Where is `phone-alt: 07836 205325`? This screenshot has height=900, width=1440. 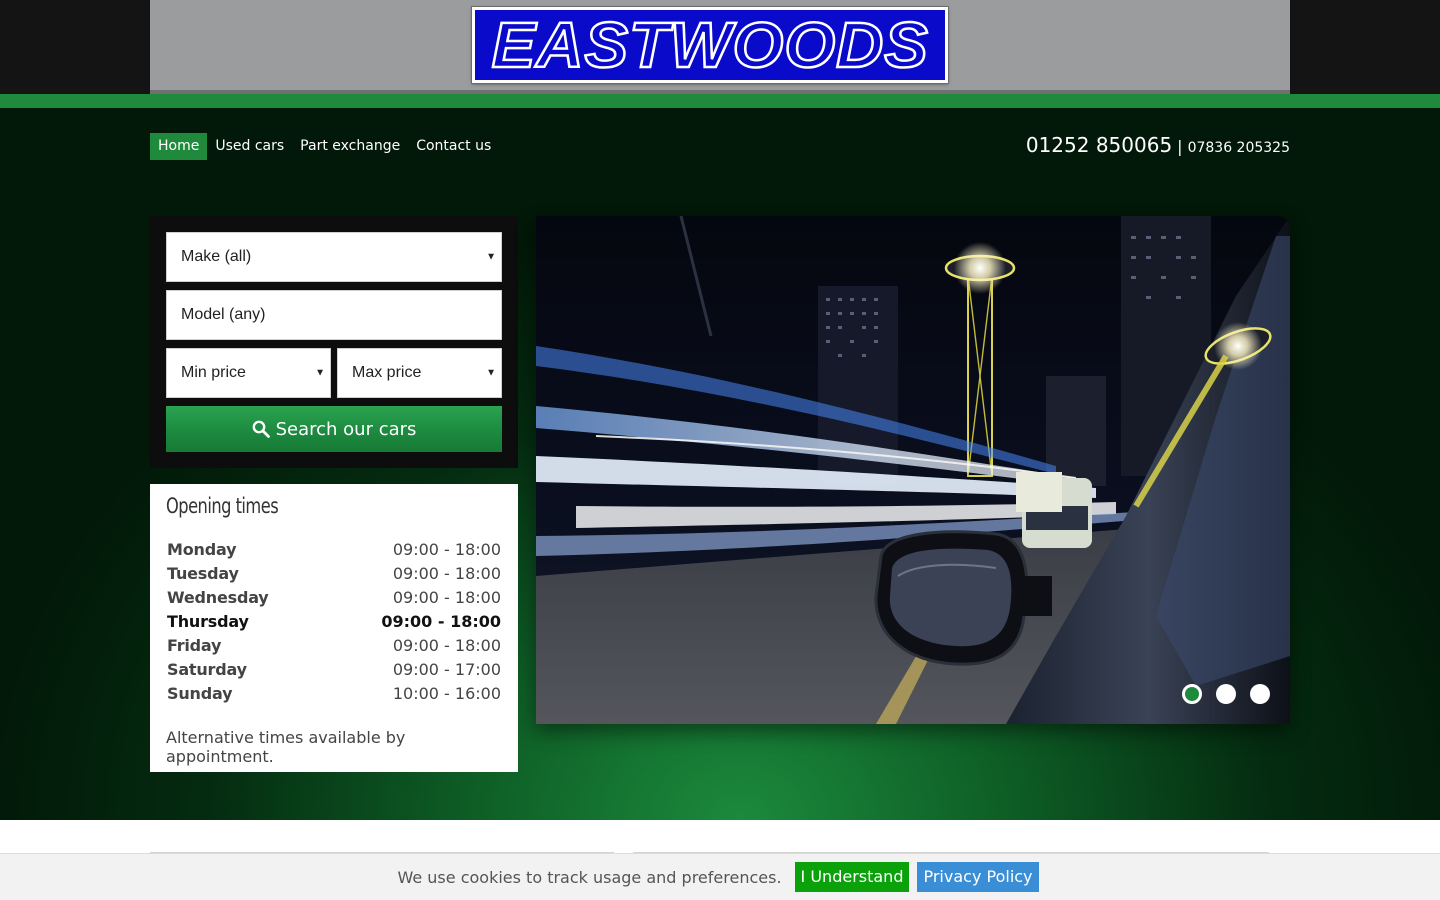
phone-alt: 07836 205325 is located at coordinates (1239, 148).